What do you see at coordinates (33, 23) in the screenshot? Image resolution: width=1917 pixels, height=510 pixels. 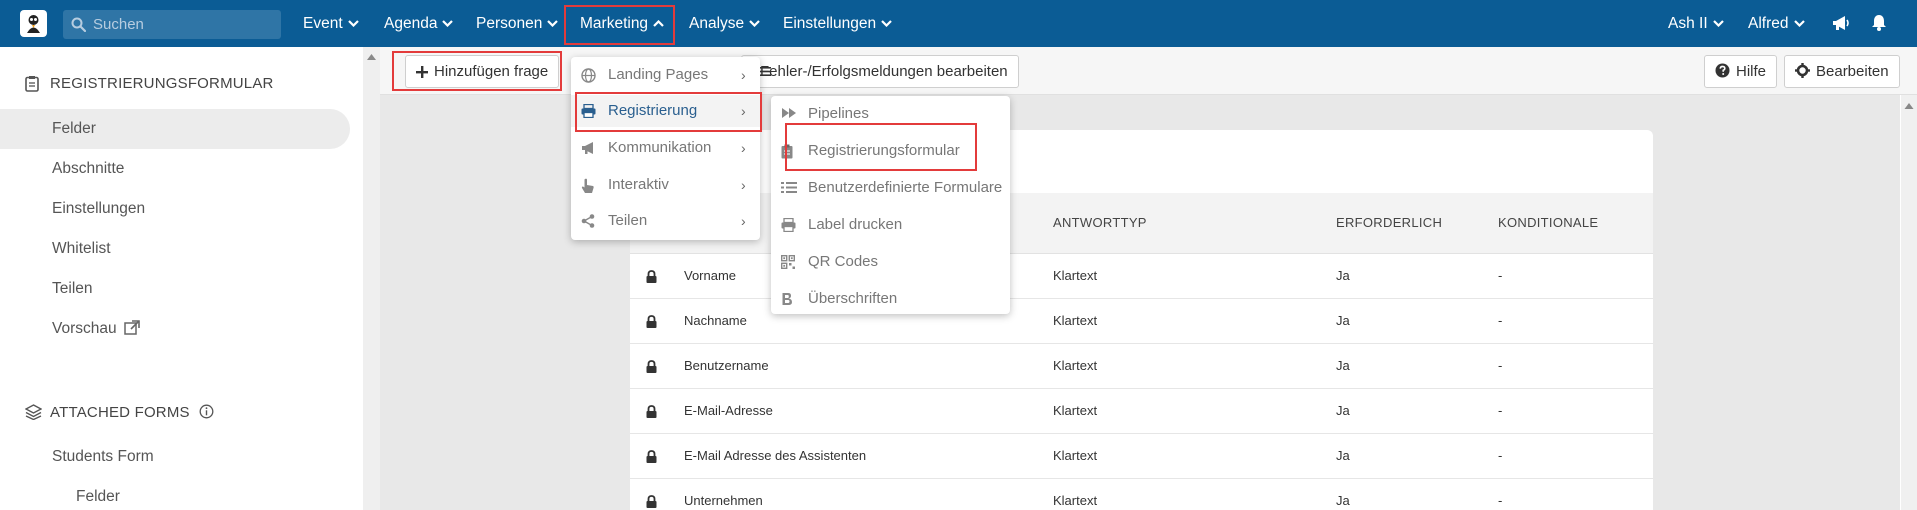 I see `app-logo` at bounding box center [33, 23].